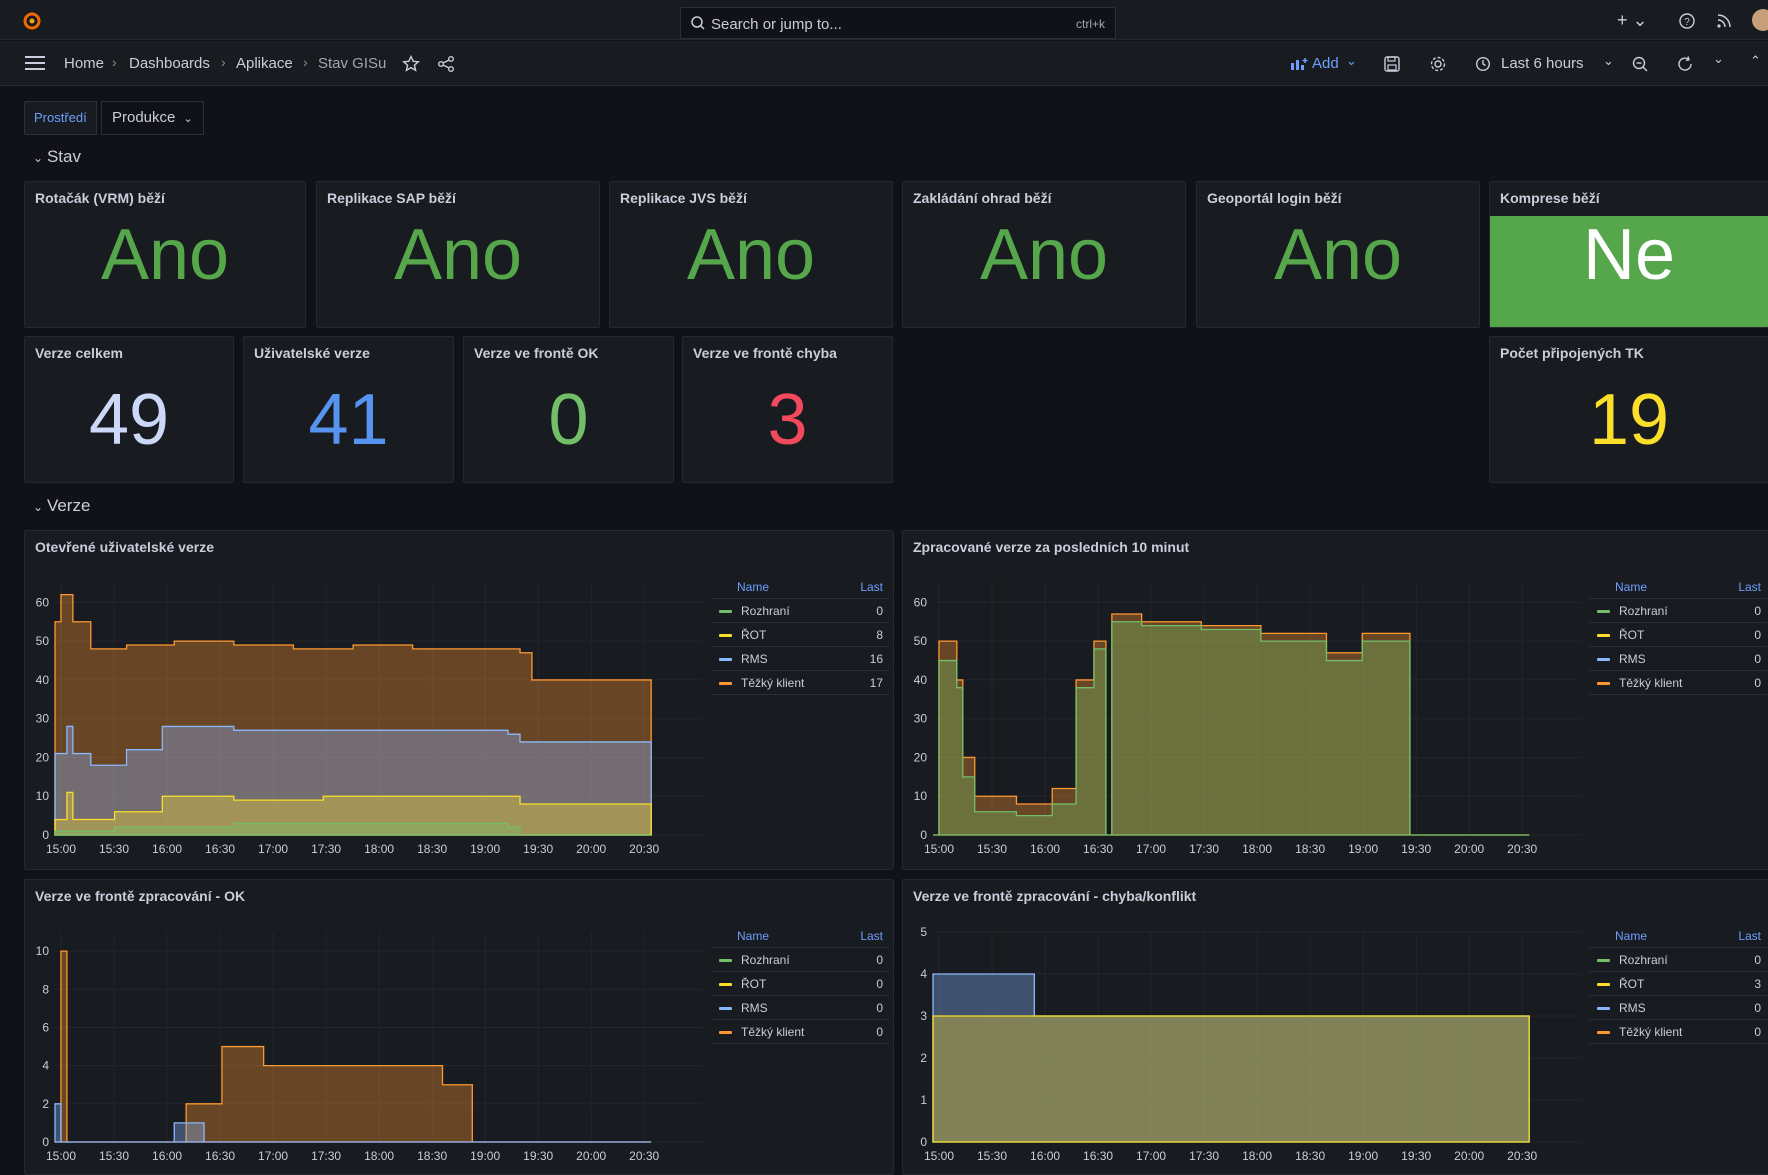 This screenshot has width=1768, height=1175. Describe the element at coordinates (1392, 64) in the screenshot. I see `save-icon` at that location.